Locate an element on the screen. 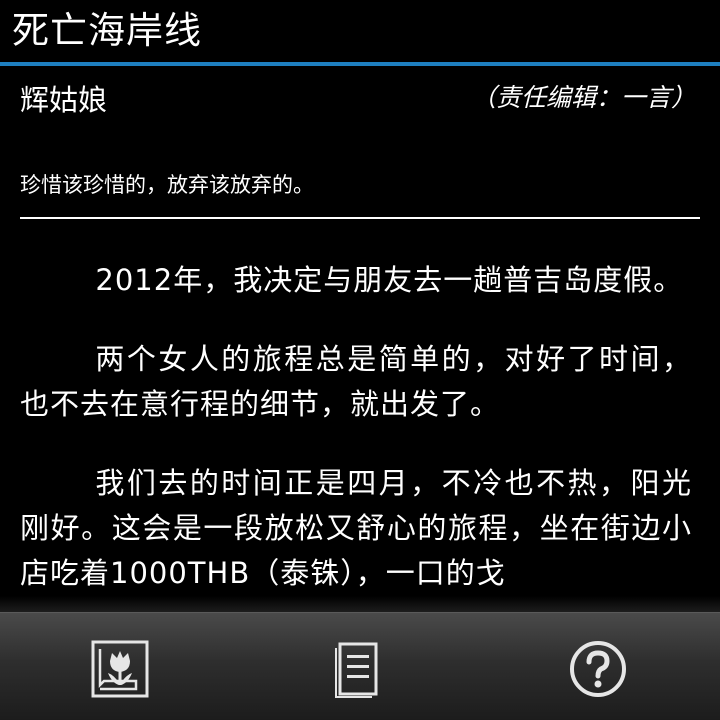  help-icon is located at coordinates (598, 669).